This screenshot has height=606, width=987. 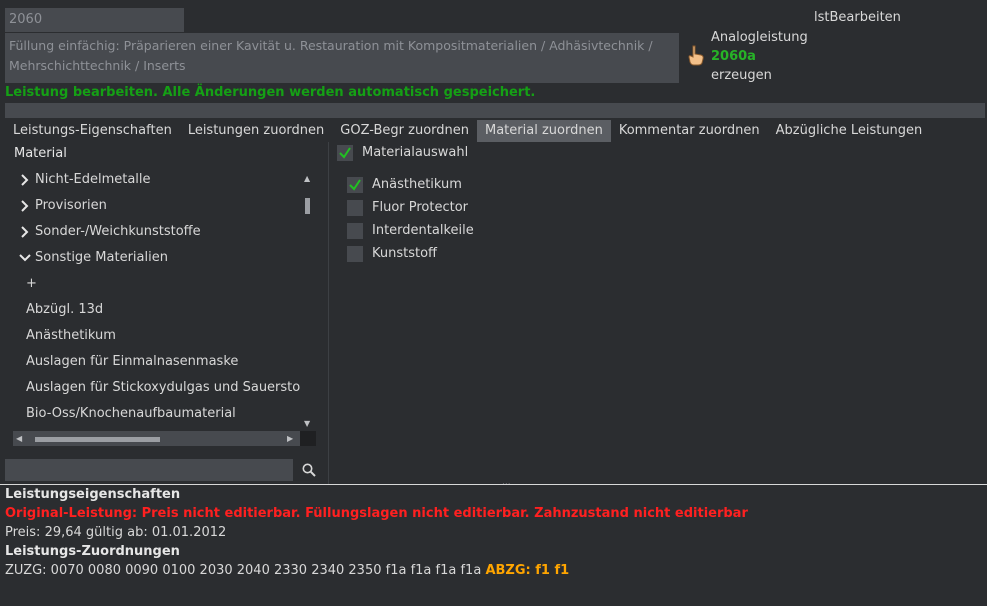 I want to click on material-panel-title: Material, so click(x=40, y=153).